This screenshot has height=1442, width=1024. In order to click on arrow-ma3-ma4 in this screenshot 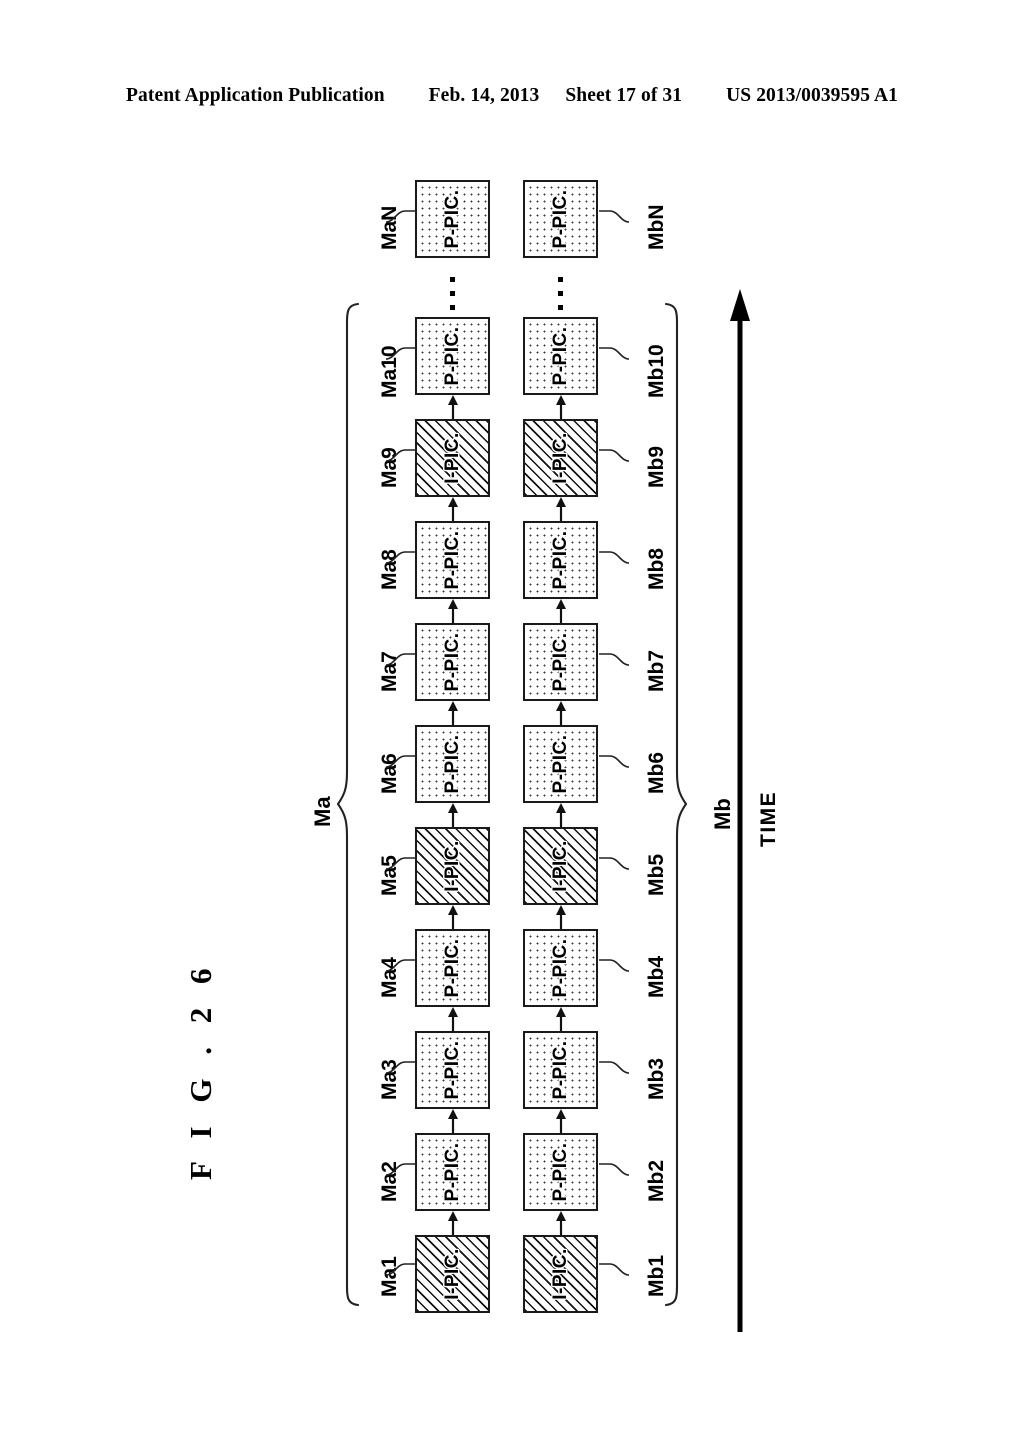, I will do `click(453, 1019)`.